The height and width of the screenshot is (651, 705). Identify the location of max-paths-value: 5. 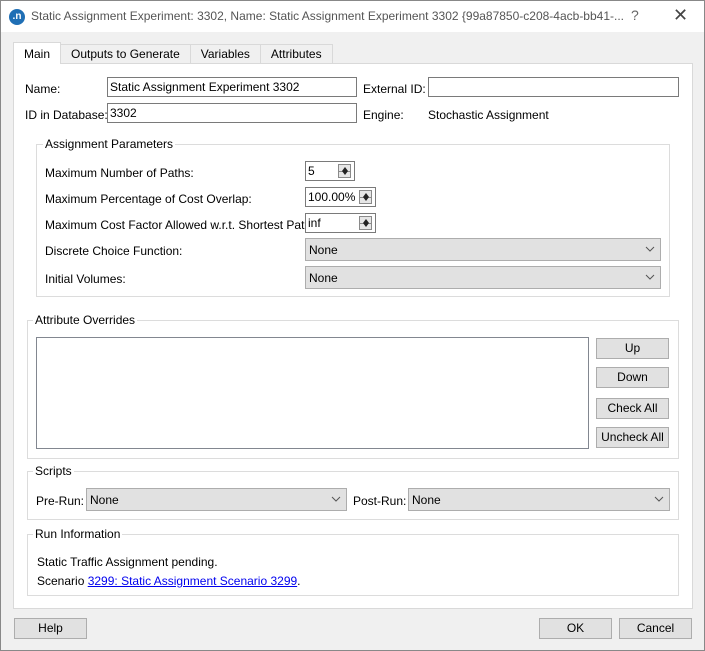
(311, 171).